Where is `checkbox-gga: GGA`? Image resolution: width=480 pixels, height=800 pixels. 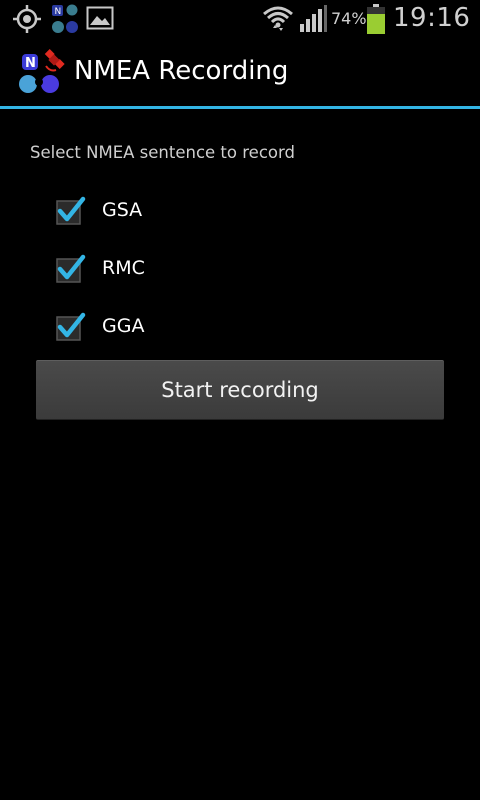 checkbox-gga: GGA is located at coordinates (206, 326).